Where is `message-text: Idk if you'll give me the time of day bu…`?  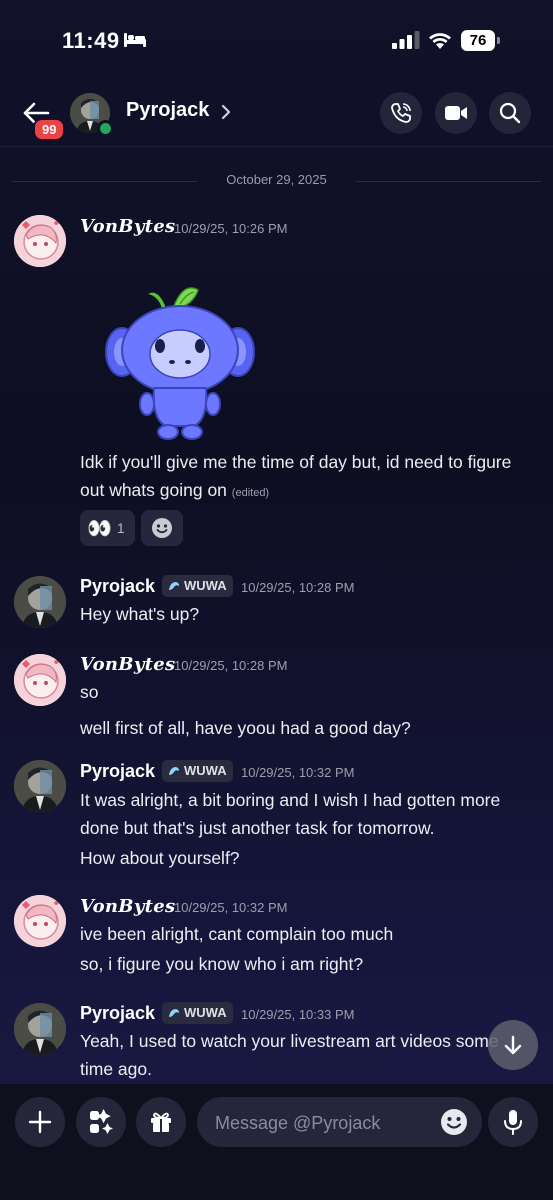
message-text: Idk if you'll give me the time of day bu… is located at coordinates (306, 477).